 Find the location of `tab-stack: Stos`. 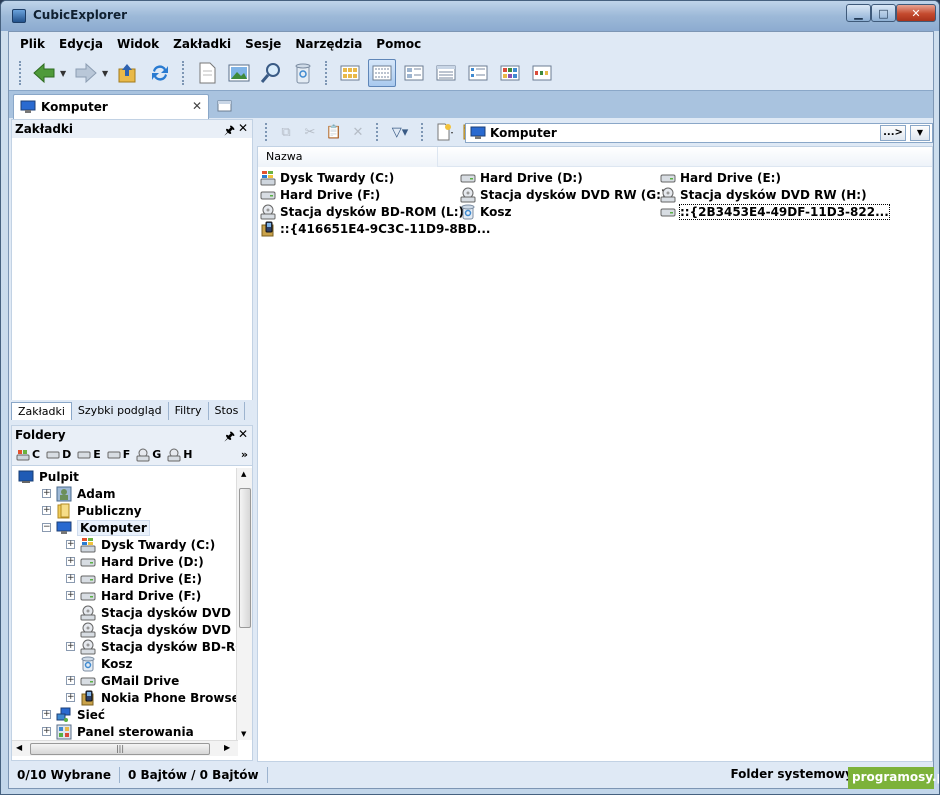

tab-stack: Stos is located at coordinates (227, 411).